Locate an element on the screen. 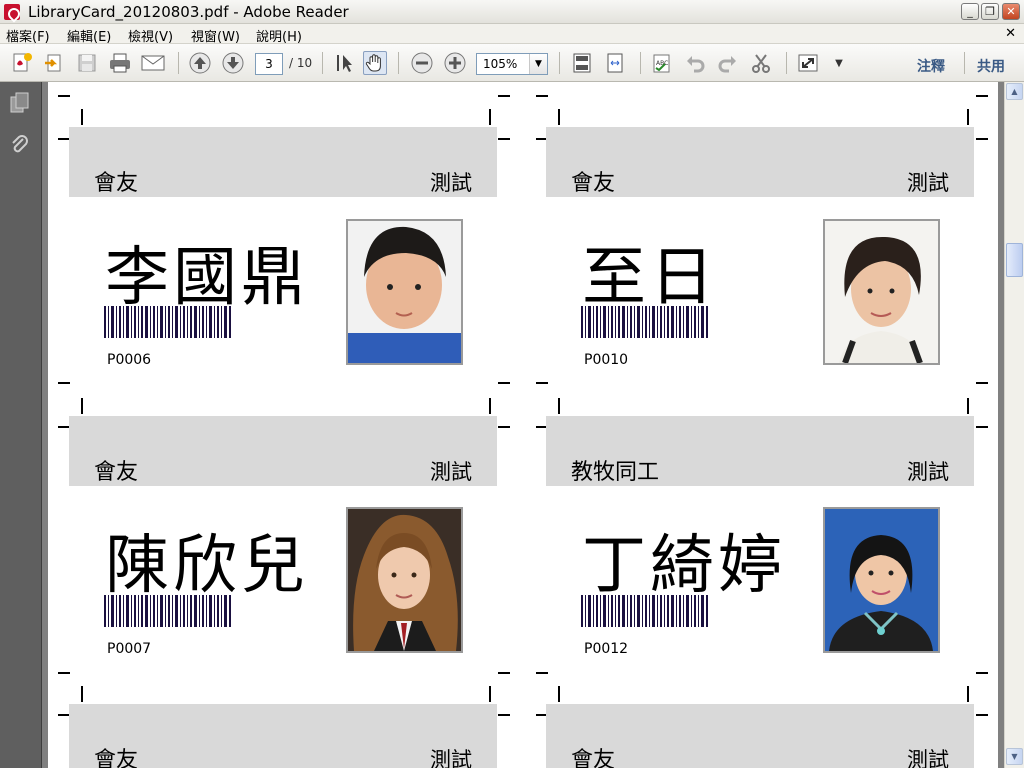  undo-icon is located at coordinates (695, 63).